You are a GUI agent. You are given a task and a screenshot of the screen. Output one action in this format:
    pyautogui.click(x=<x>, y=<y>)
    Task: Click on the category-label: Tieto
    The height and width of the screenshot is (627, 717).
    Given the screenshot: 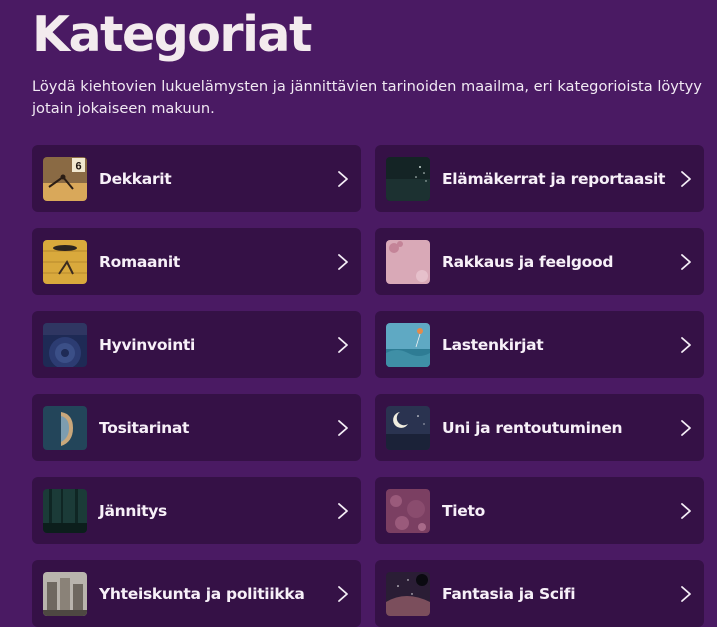 What is the action you would take?
    pyautogui.click(x=463, y=510)
    